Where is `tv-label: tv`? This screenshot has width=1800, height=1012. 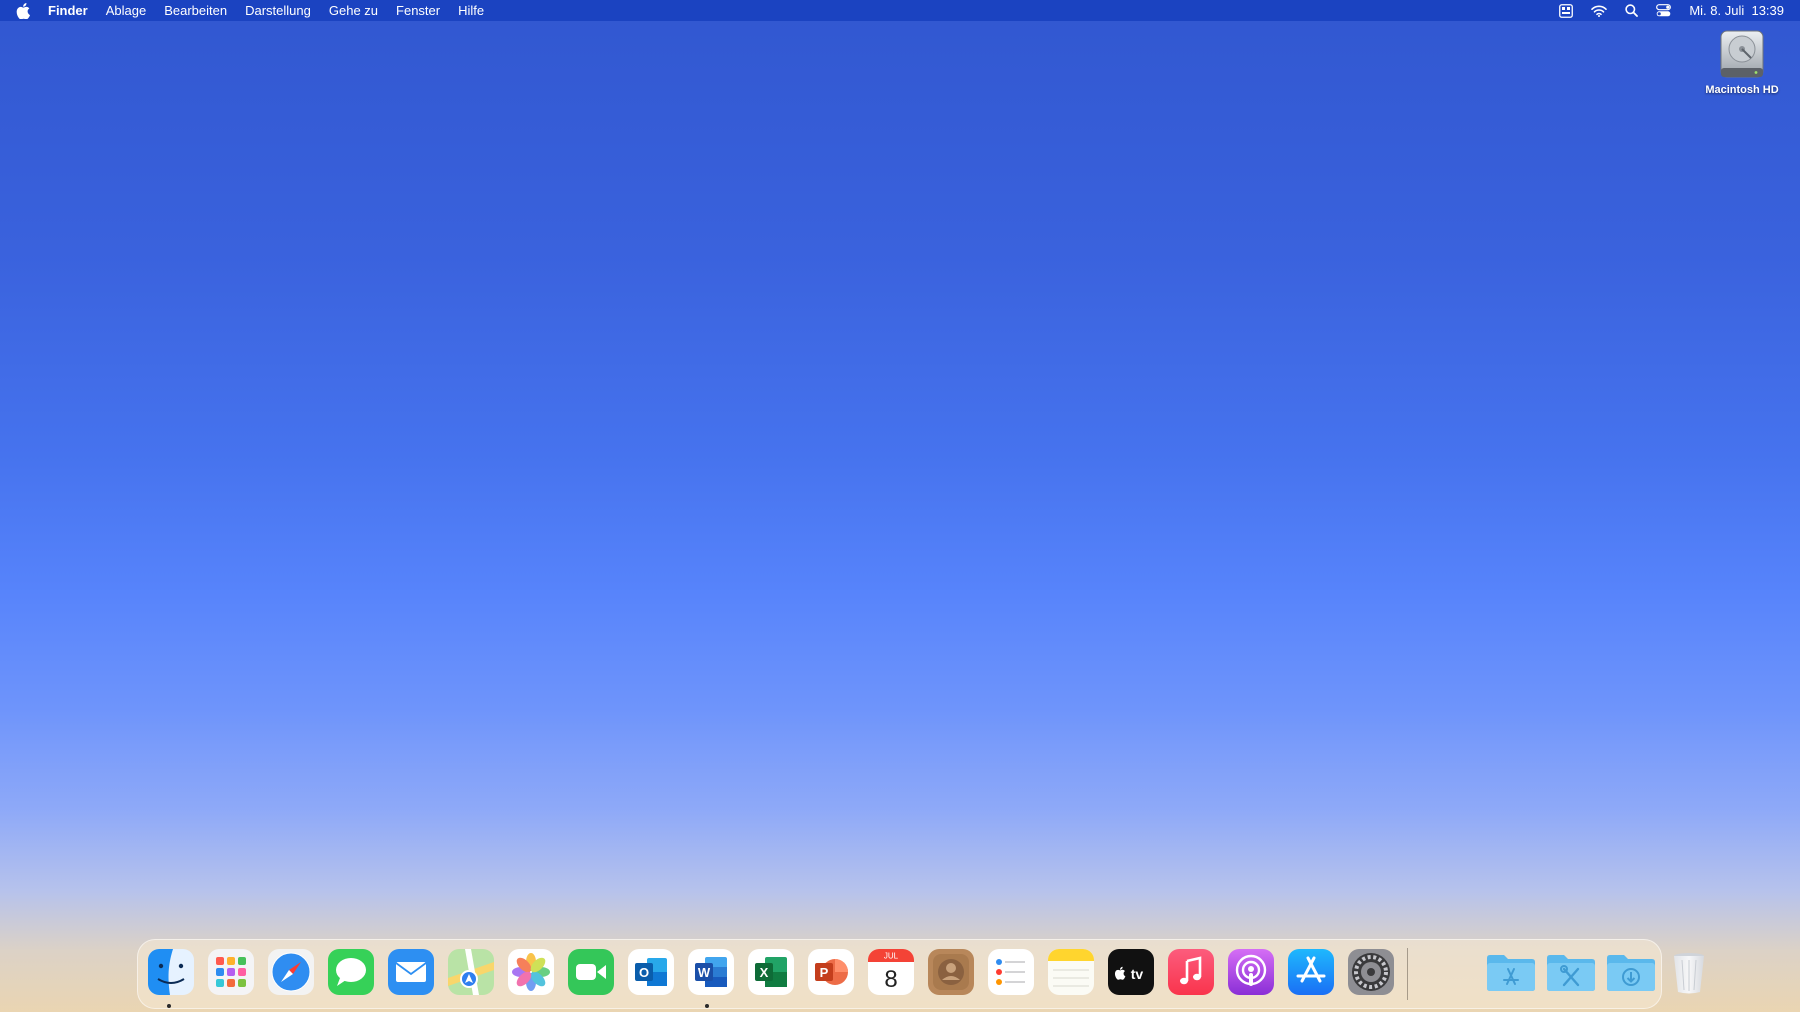 tv-label: tv is located at coordinates (1137, 974).